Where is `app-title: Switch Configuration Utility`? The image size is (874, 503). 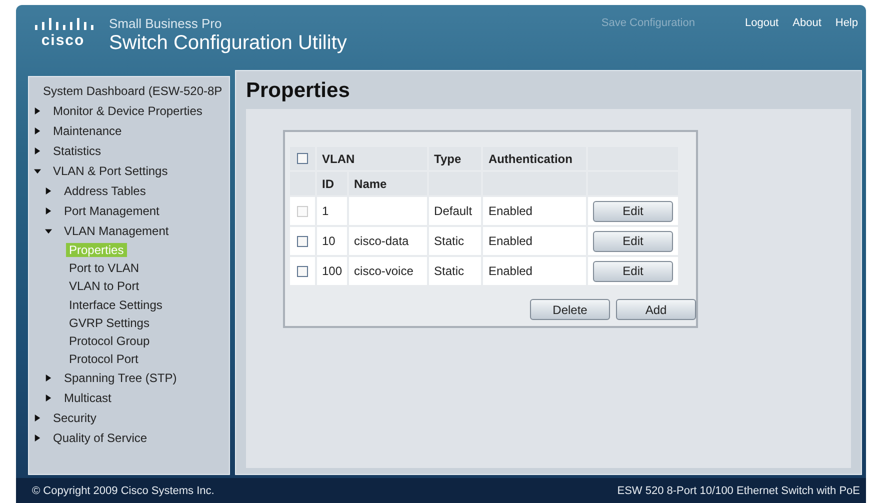 app-title: Switch Configuration Utility is located at coordinates (228, 43).